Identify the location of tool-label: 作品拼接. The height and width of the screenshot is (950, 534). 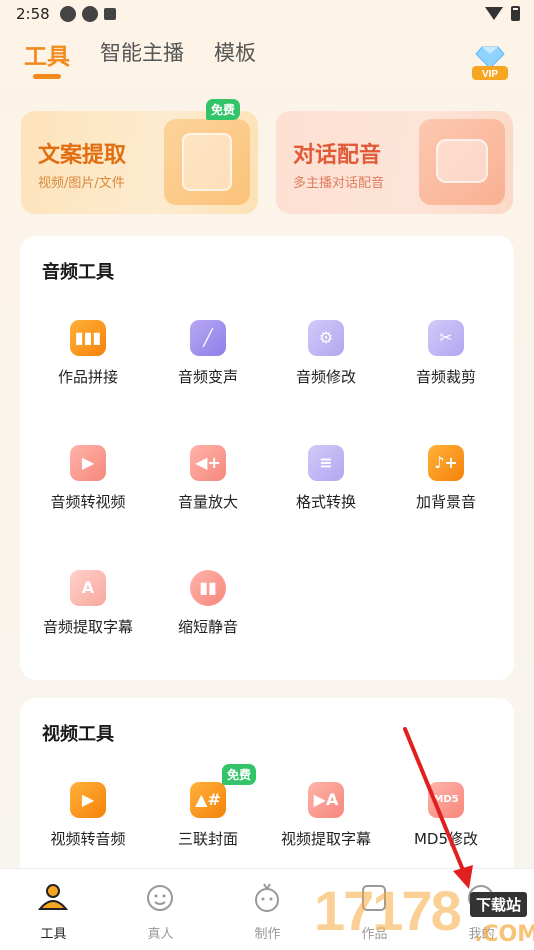
(87, 377).